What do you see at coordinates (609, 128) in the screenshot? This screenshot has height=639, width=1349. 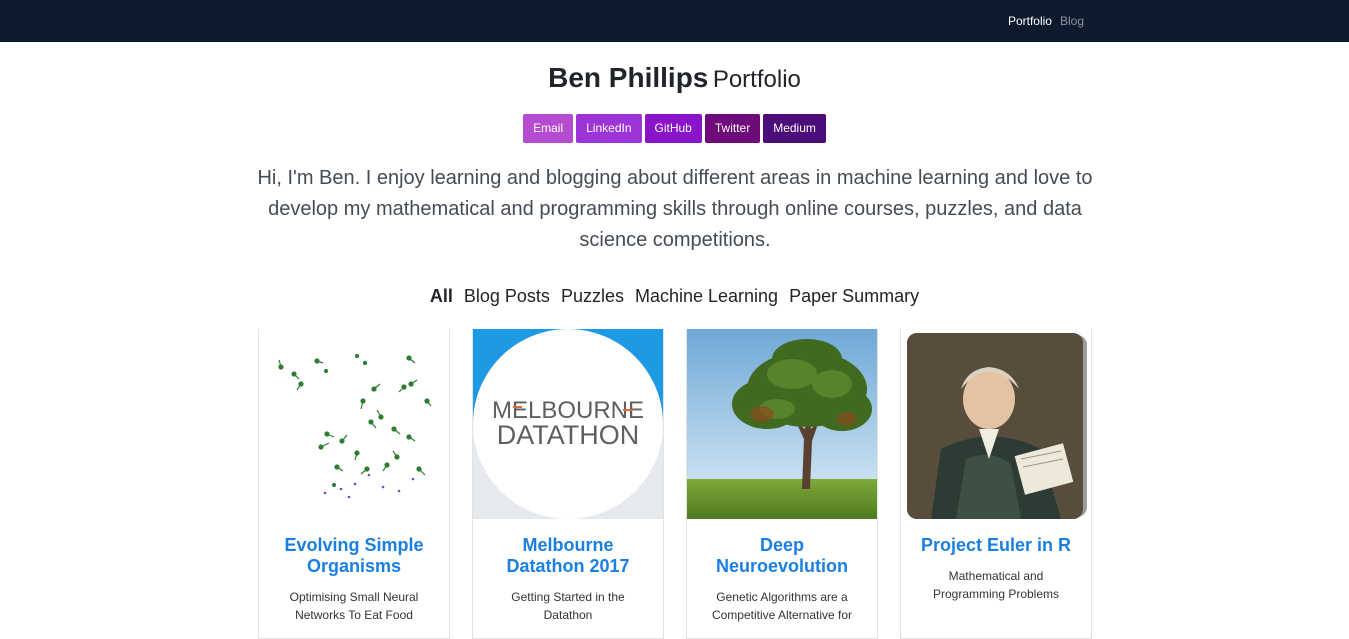 I see `linkedin-button: LinkedIn` at bounding box center [609, 128].